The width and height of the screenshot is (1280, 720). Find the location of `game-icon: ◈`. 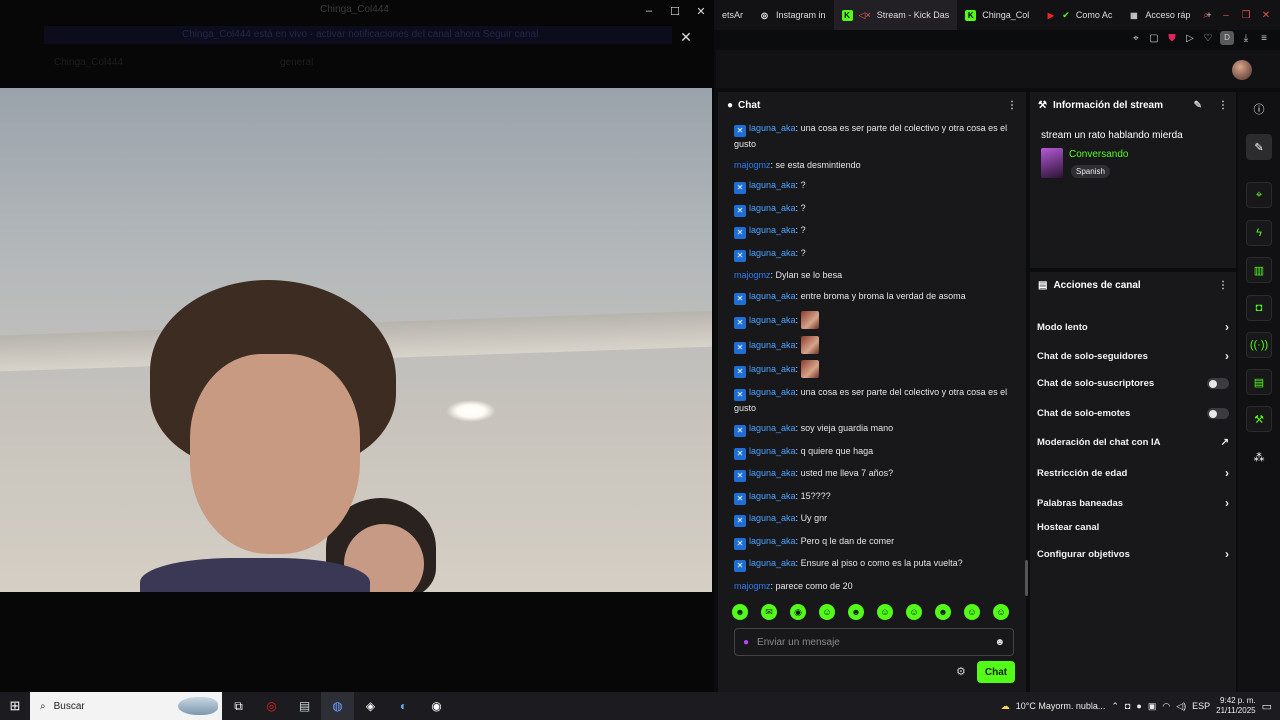

game-icon: ◈ is located at coordinates (370, 706).